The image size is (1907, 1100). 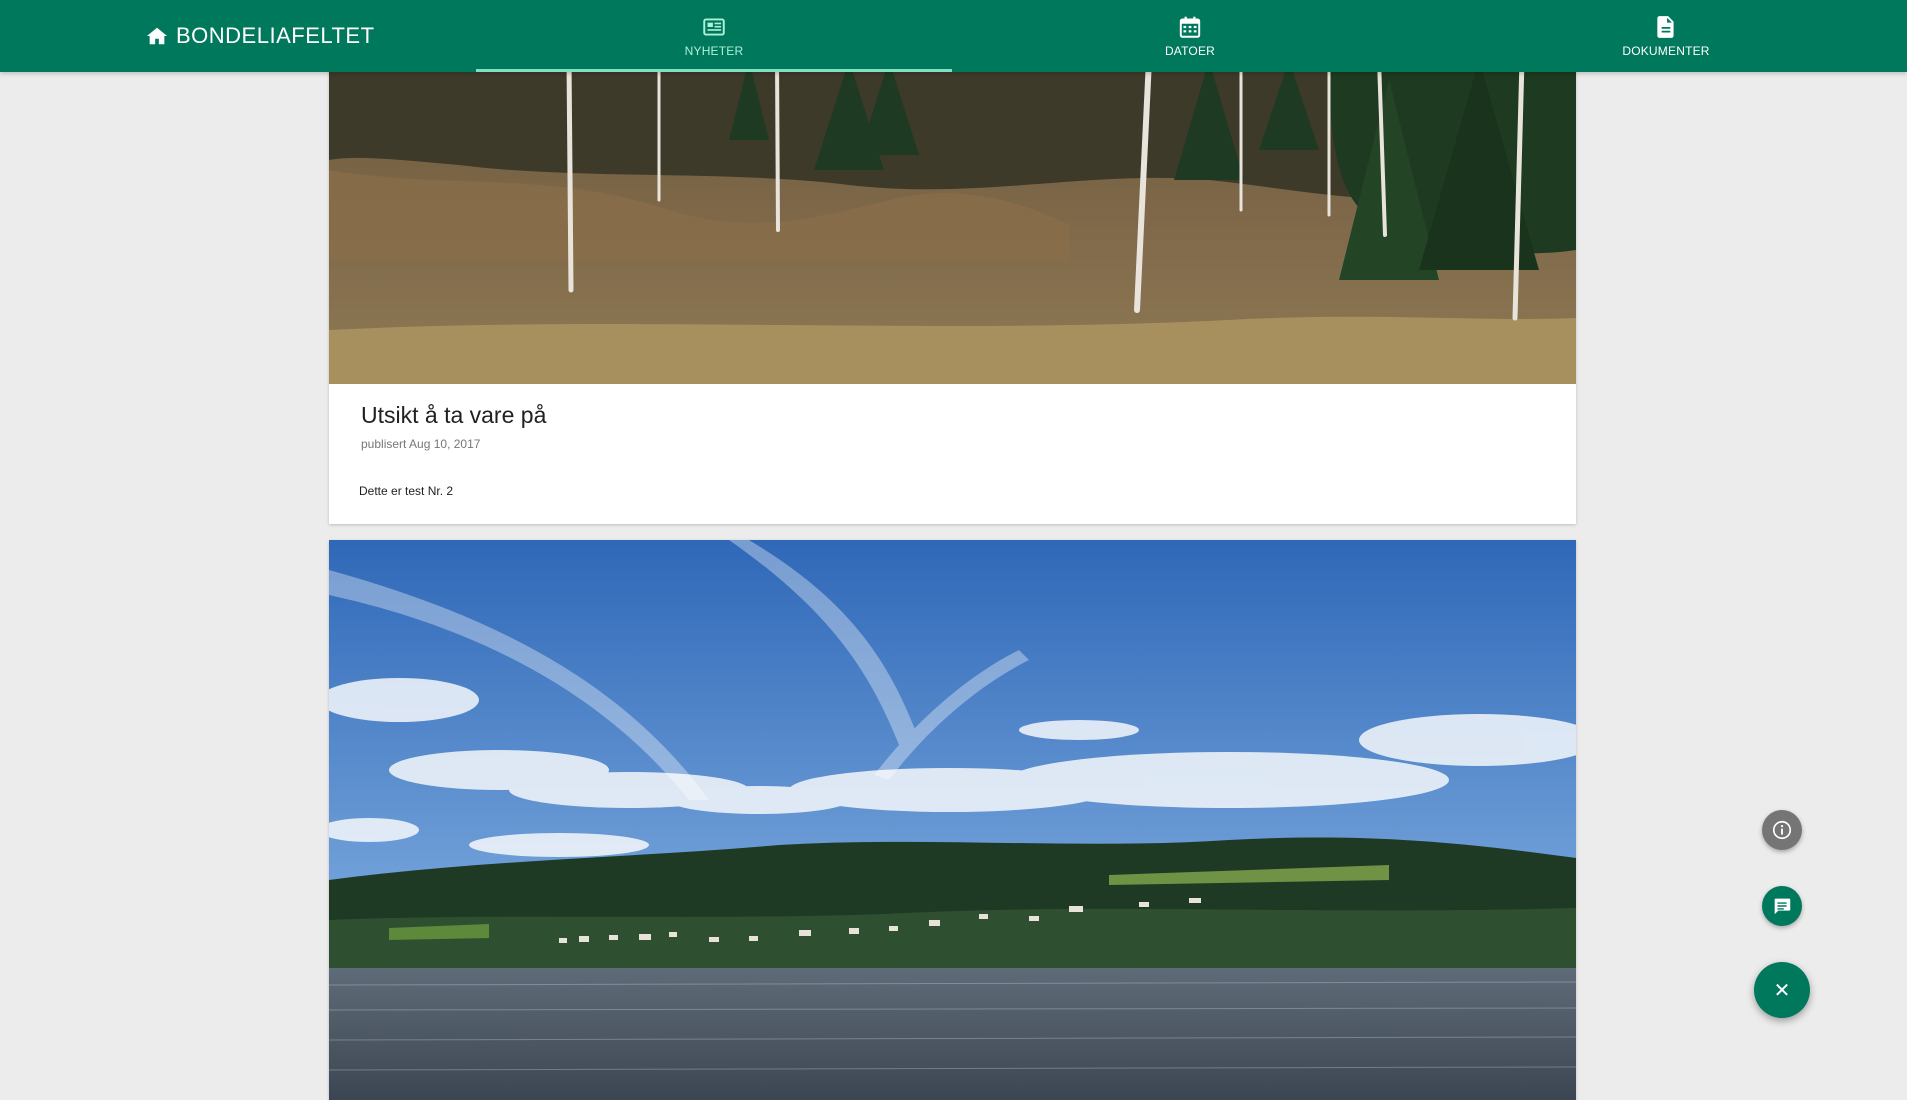 I want to click on home-icon, so click(x=157, y=36).